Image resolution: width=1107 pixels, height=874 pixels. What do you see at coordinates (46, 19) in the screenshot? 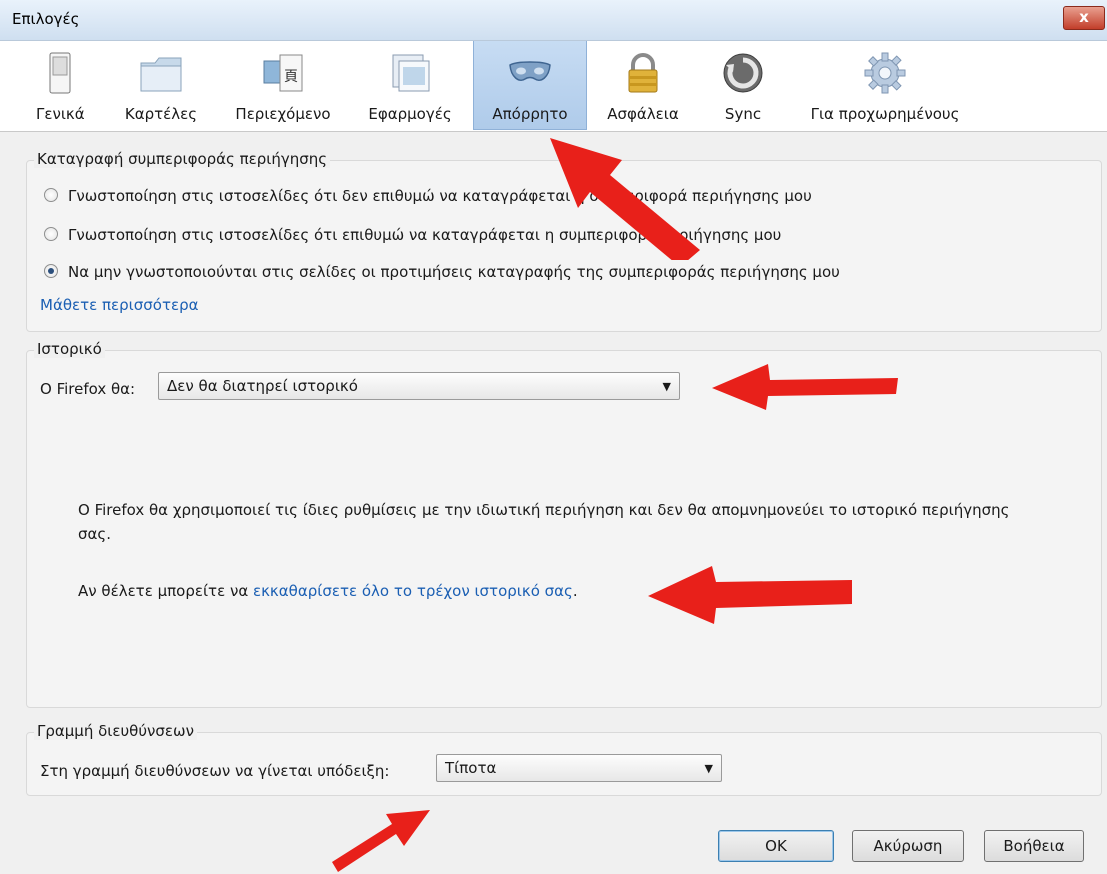
I see `window-title: Επιλογές` at bounding box center [46, 19].